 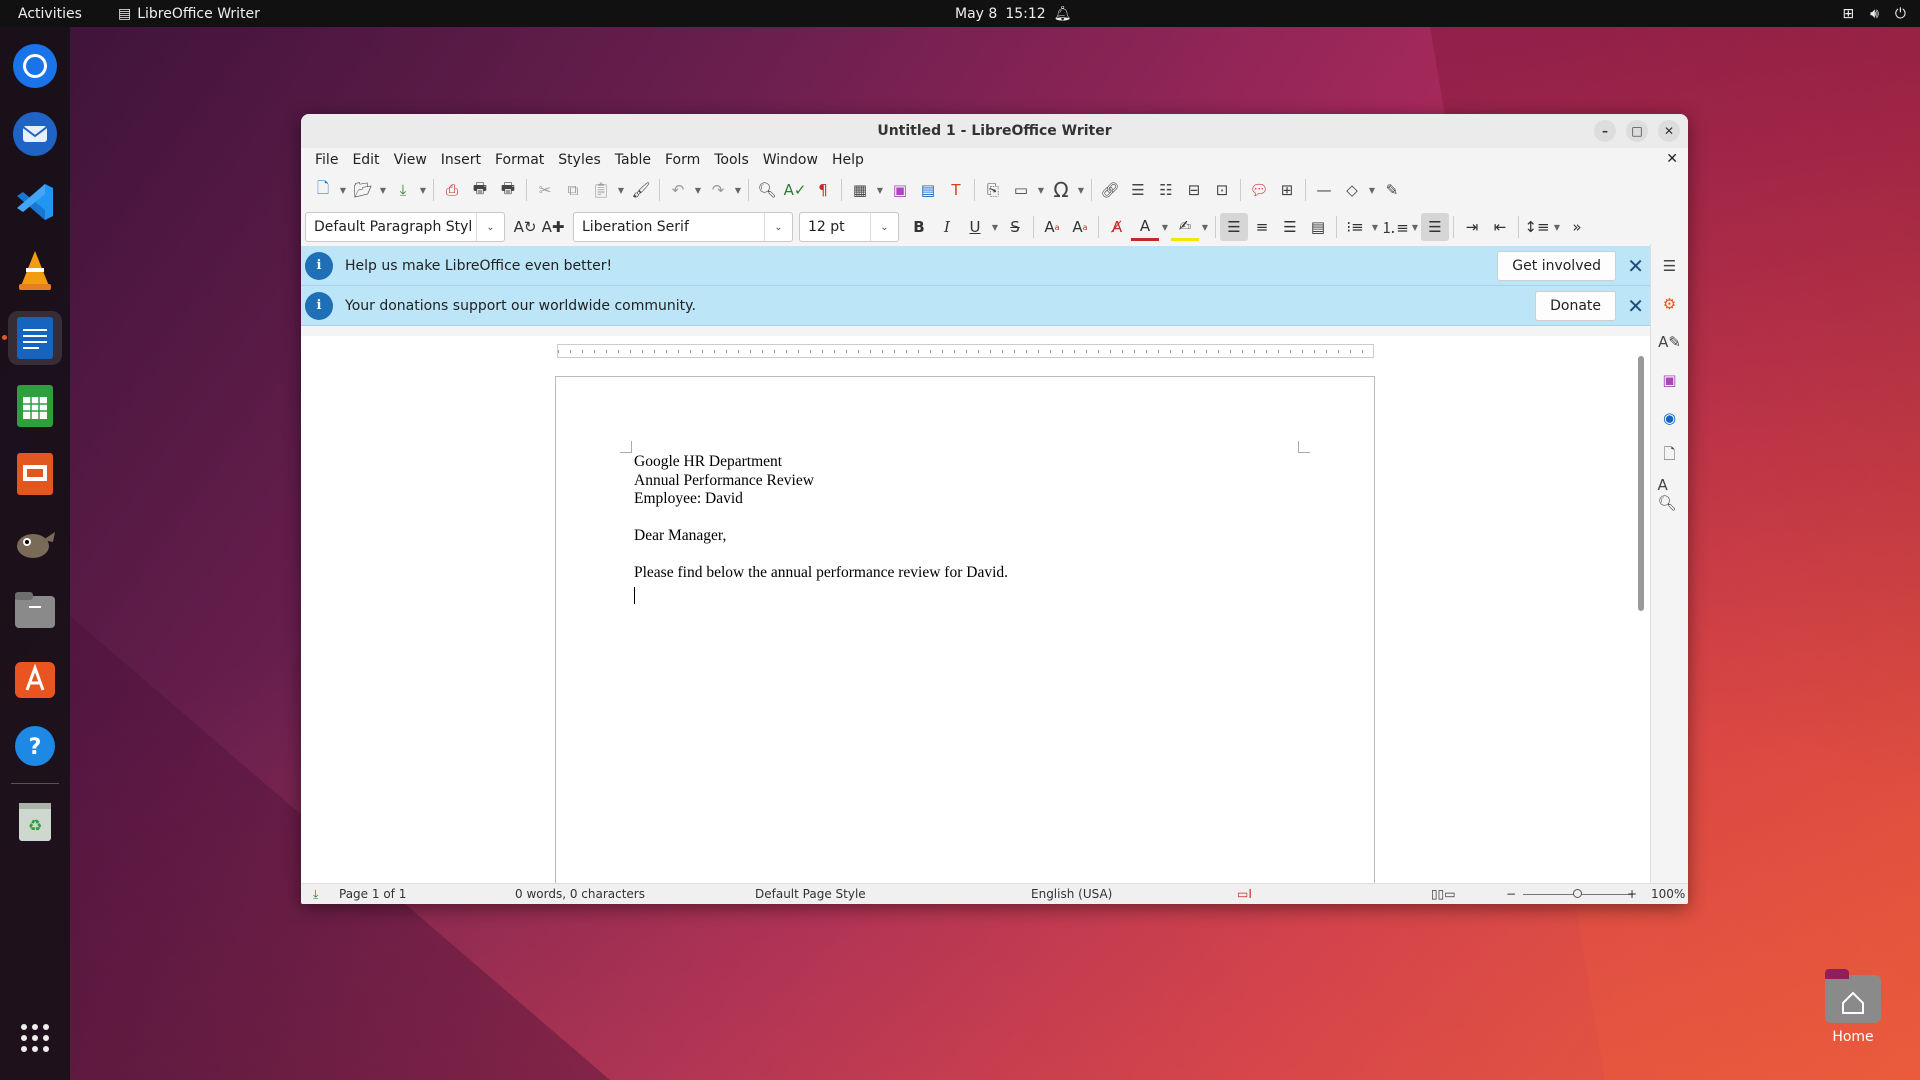 What do you see at coordinates (1375, 227) in the screenshot?
I see `bullets-dropdown-icon: ▼` at bounding box center [1375, 227].